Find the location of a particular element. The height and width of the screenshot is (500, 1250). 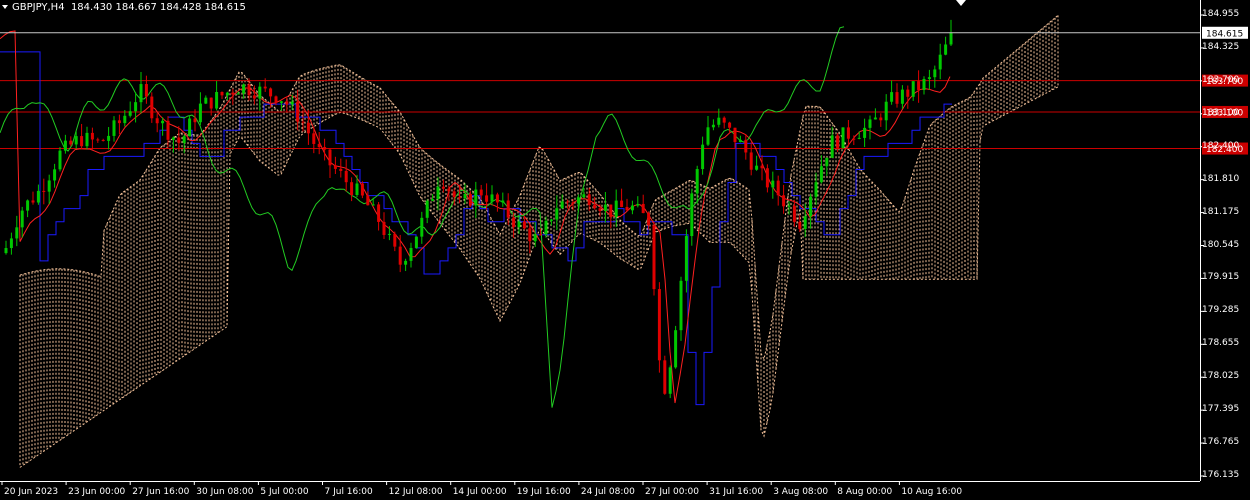

time-tick-label: 10 Aug 16:00 is located at coordinates (931, 492).